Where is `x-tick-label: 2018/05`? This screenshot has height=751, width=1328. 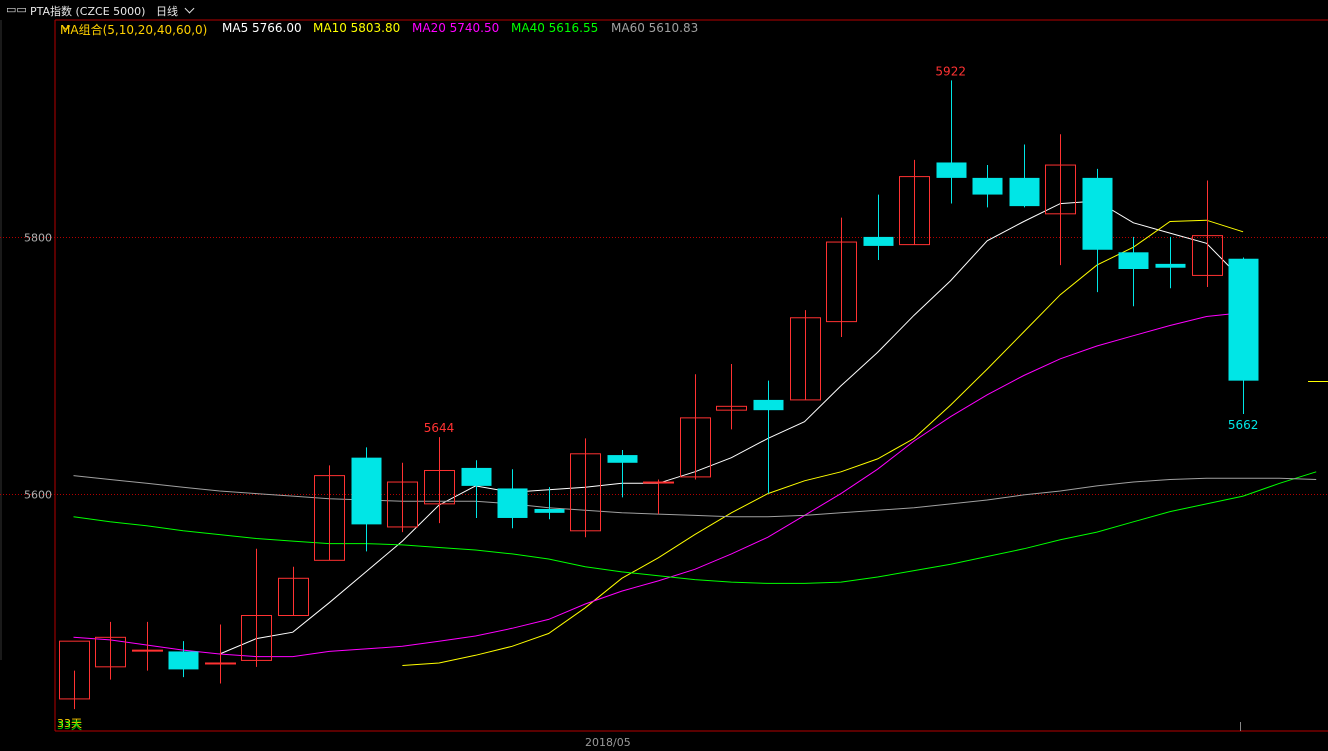 x-tick-label: 2018/05 is located at coordinates (608, 742).